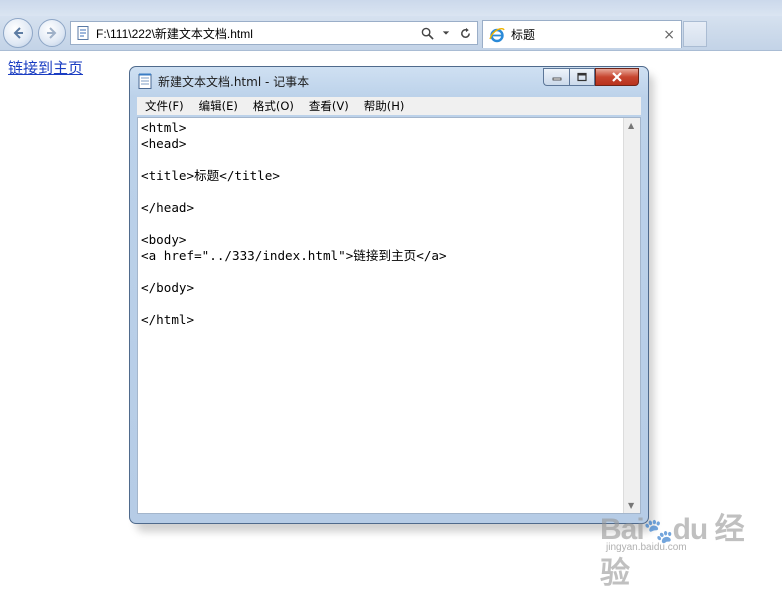 Image resolution: width=782 pixels, height=592 pixels. Describe the element at coordinates (164, 106) in the screenshot. I see `menu-file: 文件(F)` at that location.